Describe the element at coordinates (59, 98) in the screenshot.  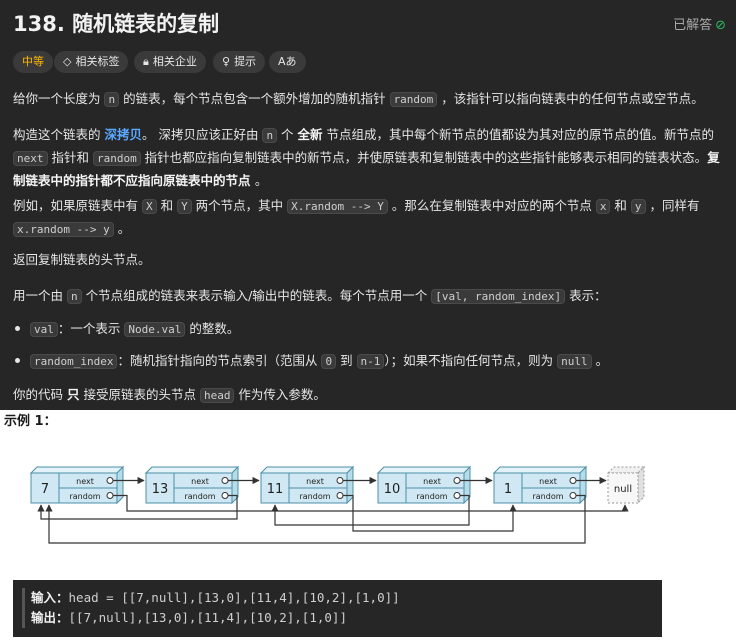
I see `text: 给你一个长度为` at that location.